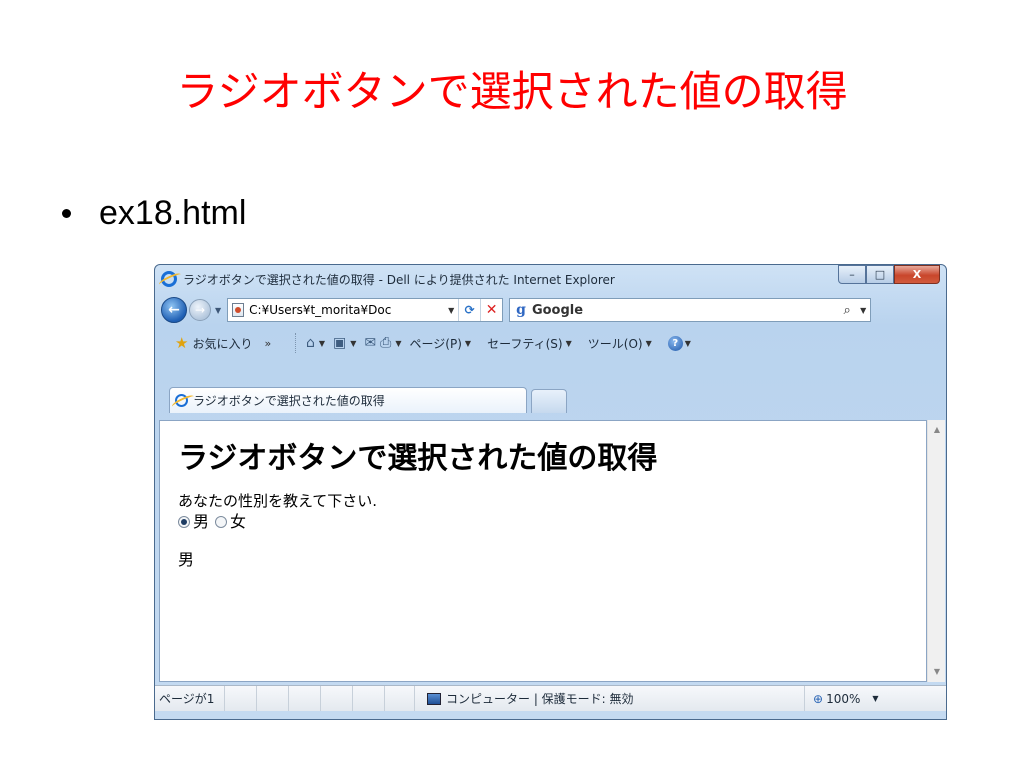 This screenshot has width=1024, height=768. I want to click on feeds-dropdown-icon: ▼, so click(353, 343).